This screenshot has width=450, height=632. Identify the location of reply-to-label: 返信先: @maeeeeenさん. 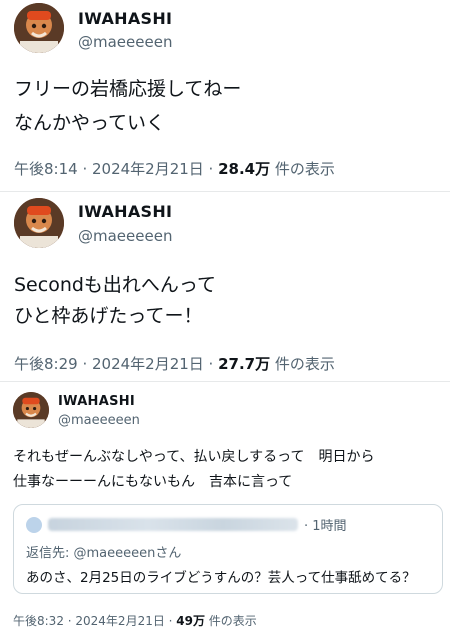
(103, 551).